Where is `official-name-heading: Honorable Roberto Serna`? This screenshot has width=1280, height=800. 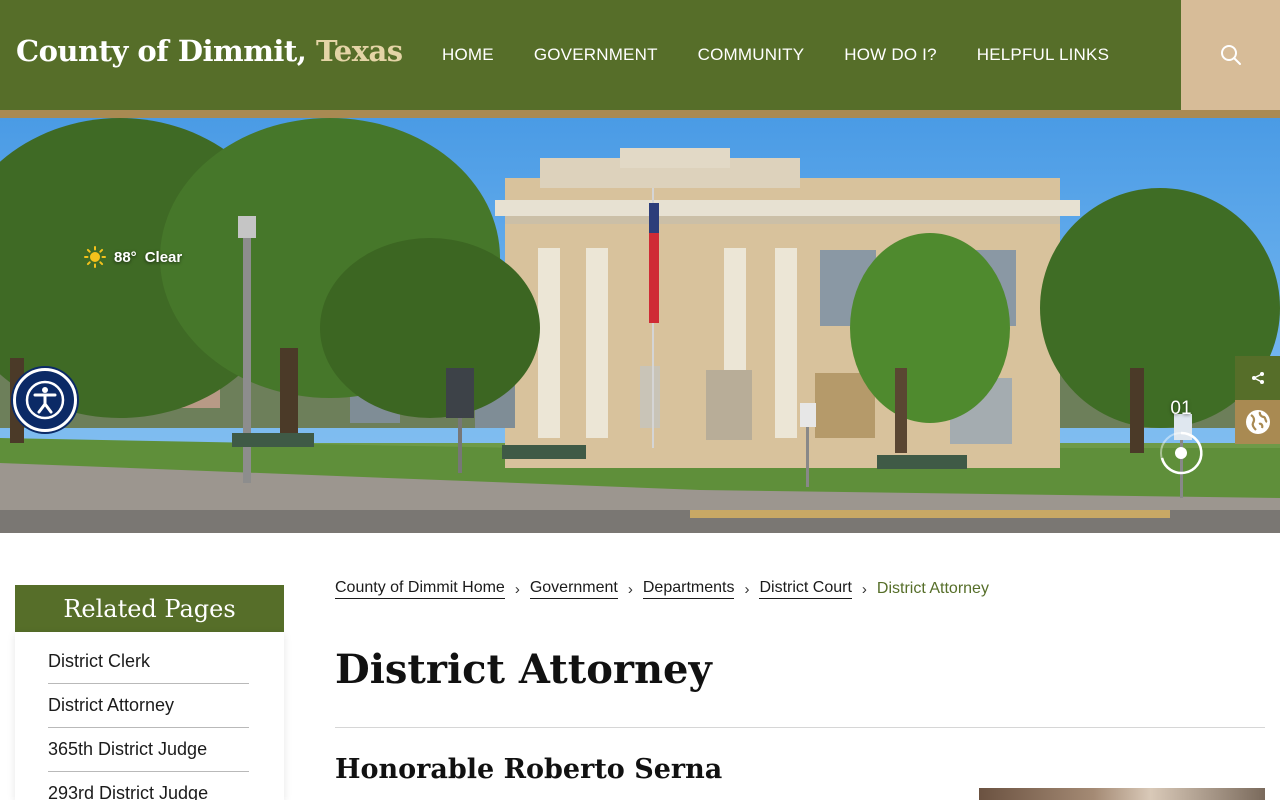
official-name-heading: Honorable Roberto Serna is located at coordinates (529, 769).